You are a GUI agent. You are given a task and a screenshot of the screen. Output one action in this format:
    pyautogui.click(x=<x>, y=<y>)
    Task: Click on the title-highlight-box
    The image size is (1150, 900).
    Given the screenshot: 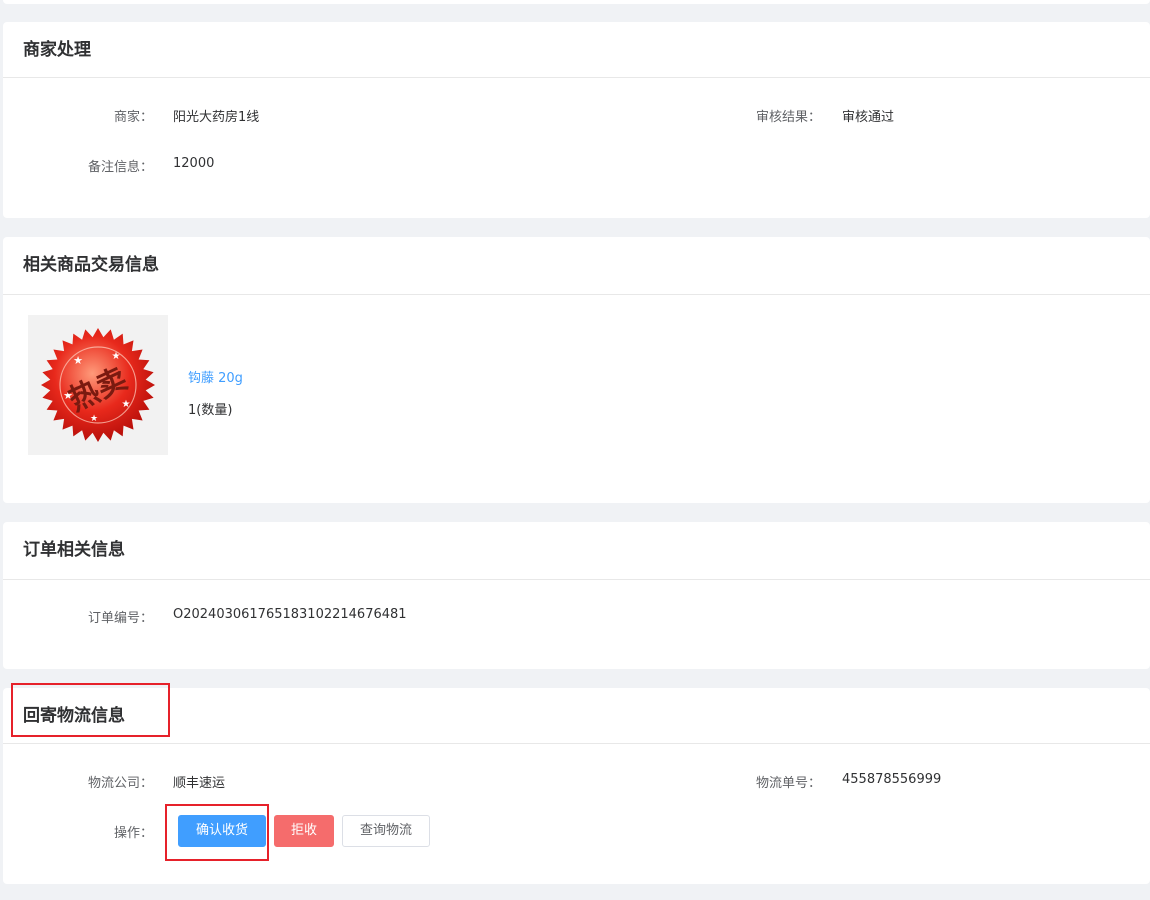 What is the action you would take?
    pyautogui.click(x=90, y=710)
    